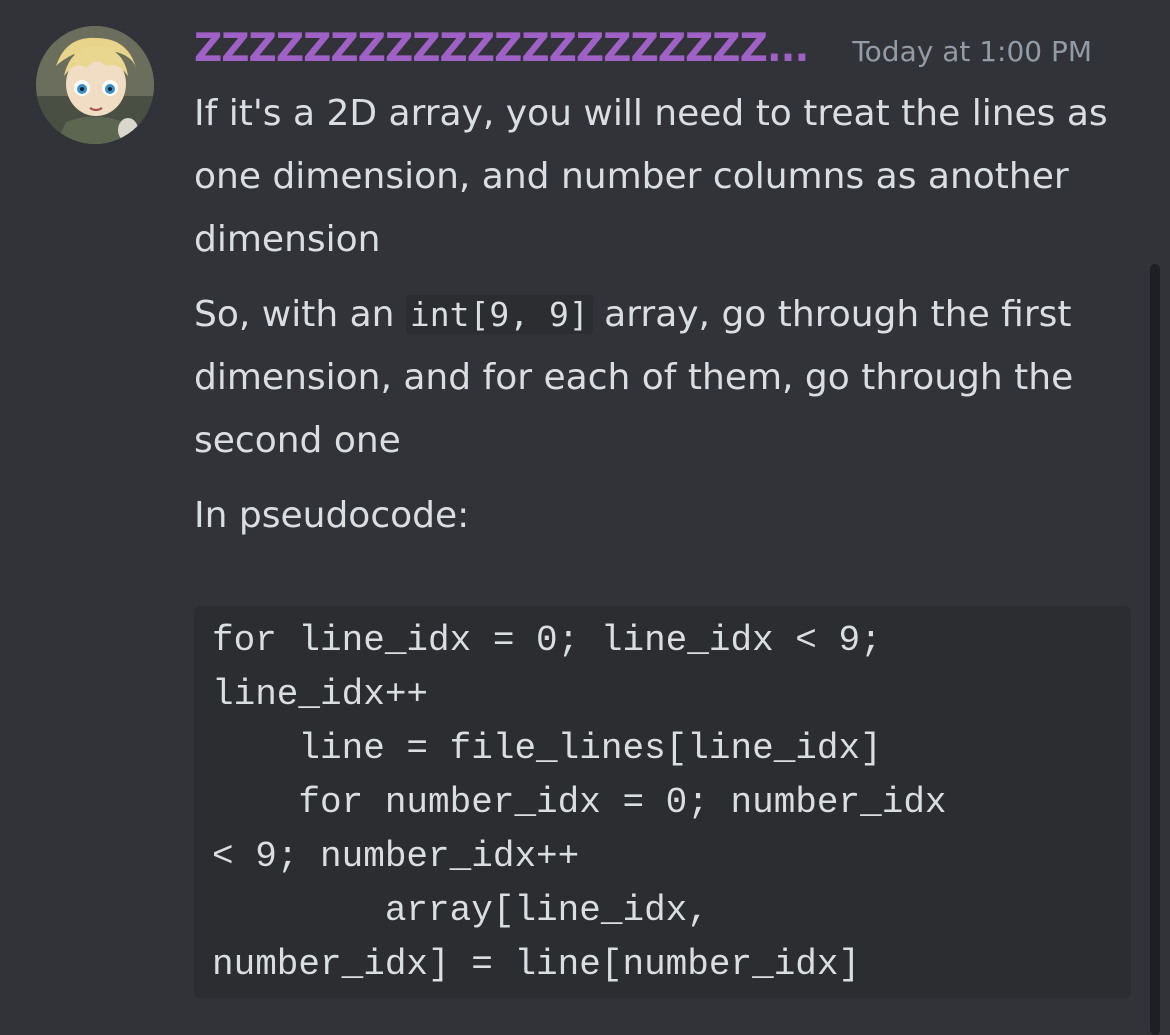 This screenshot has width=1170, height=1035. What do you see at coordinates (1155, 649) in the screenshot?
I see `scrollbar` at bounding box center [1155, 649].